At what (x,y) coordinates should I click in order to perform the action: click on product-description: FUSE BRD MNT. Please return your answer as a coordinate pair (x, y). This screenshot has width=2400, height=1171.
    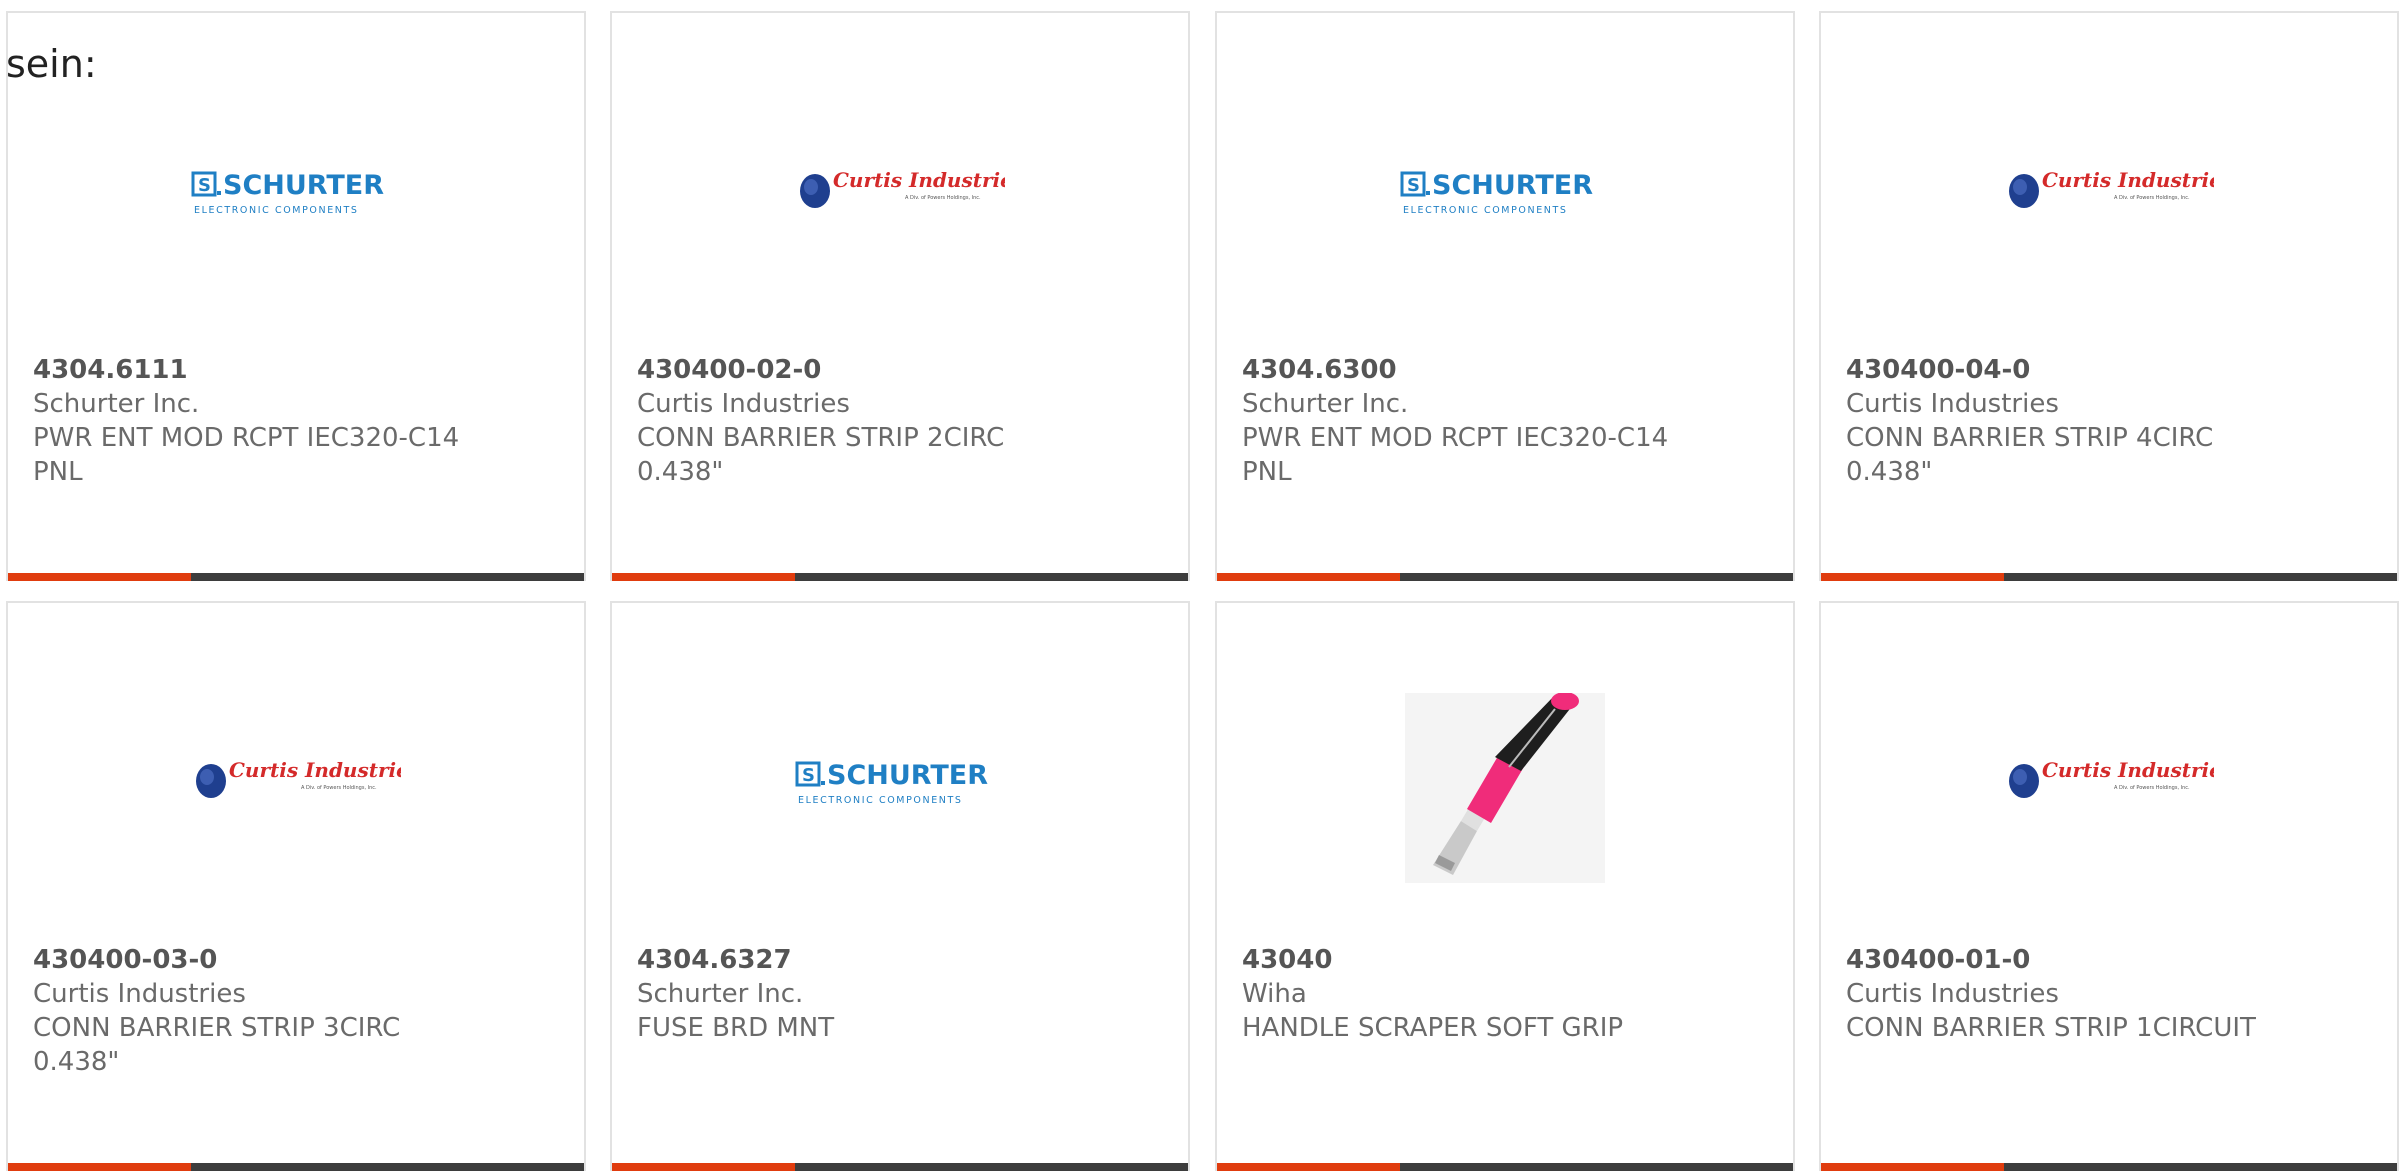
    Looking at the image, I should click on (736, 1028).